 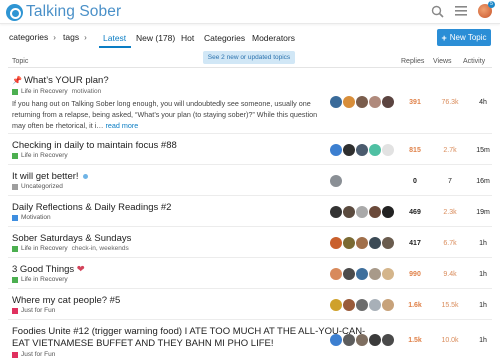 What do you see at coordinates (483, 181) in the screenshot?
I see `last-activity: 16m` at bounding box center [483, 181].